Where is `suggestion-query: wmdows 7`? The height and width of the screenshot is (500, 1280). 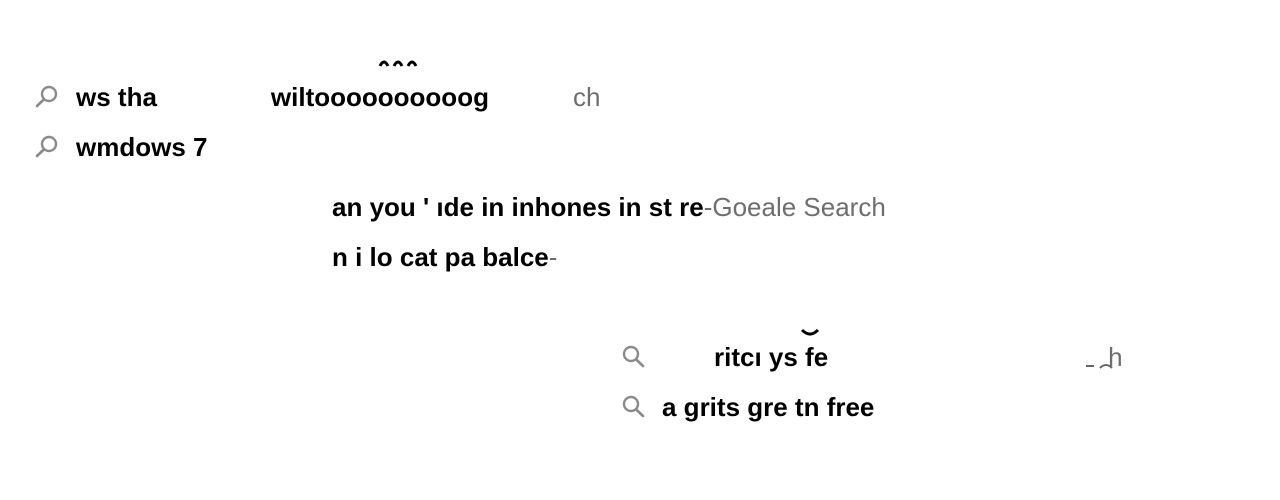
suggestion-query: wmdows 7 is located at coordinates (142, 147).